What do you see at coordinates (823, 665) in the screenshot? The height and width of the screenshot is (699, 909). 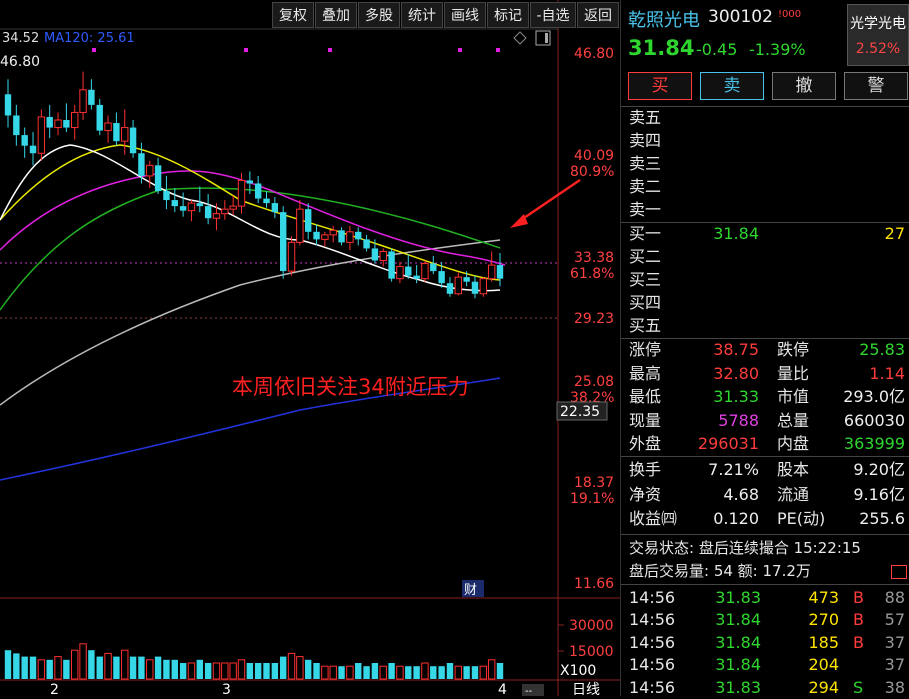 I see `tick-volume: 204` at bounding box center [823, 665].